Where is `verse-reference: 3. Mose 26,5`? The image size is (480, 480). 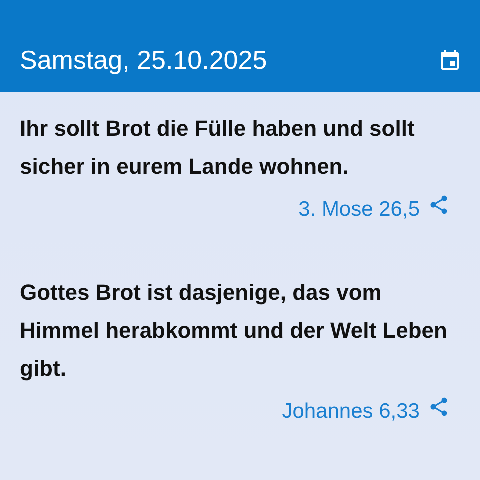 verse-reference: 3. Mose 26,5 is located at coordinates (359, 208).